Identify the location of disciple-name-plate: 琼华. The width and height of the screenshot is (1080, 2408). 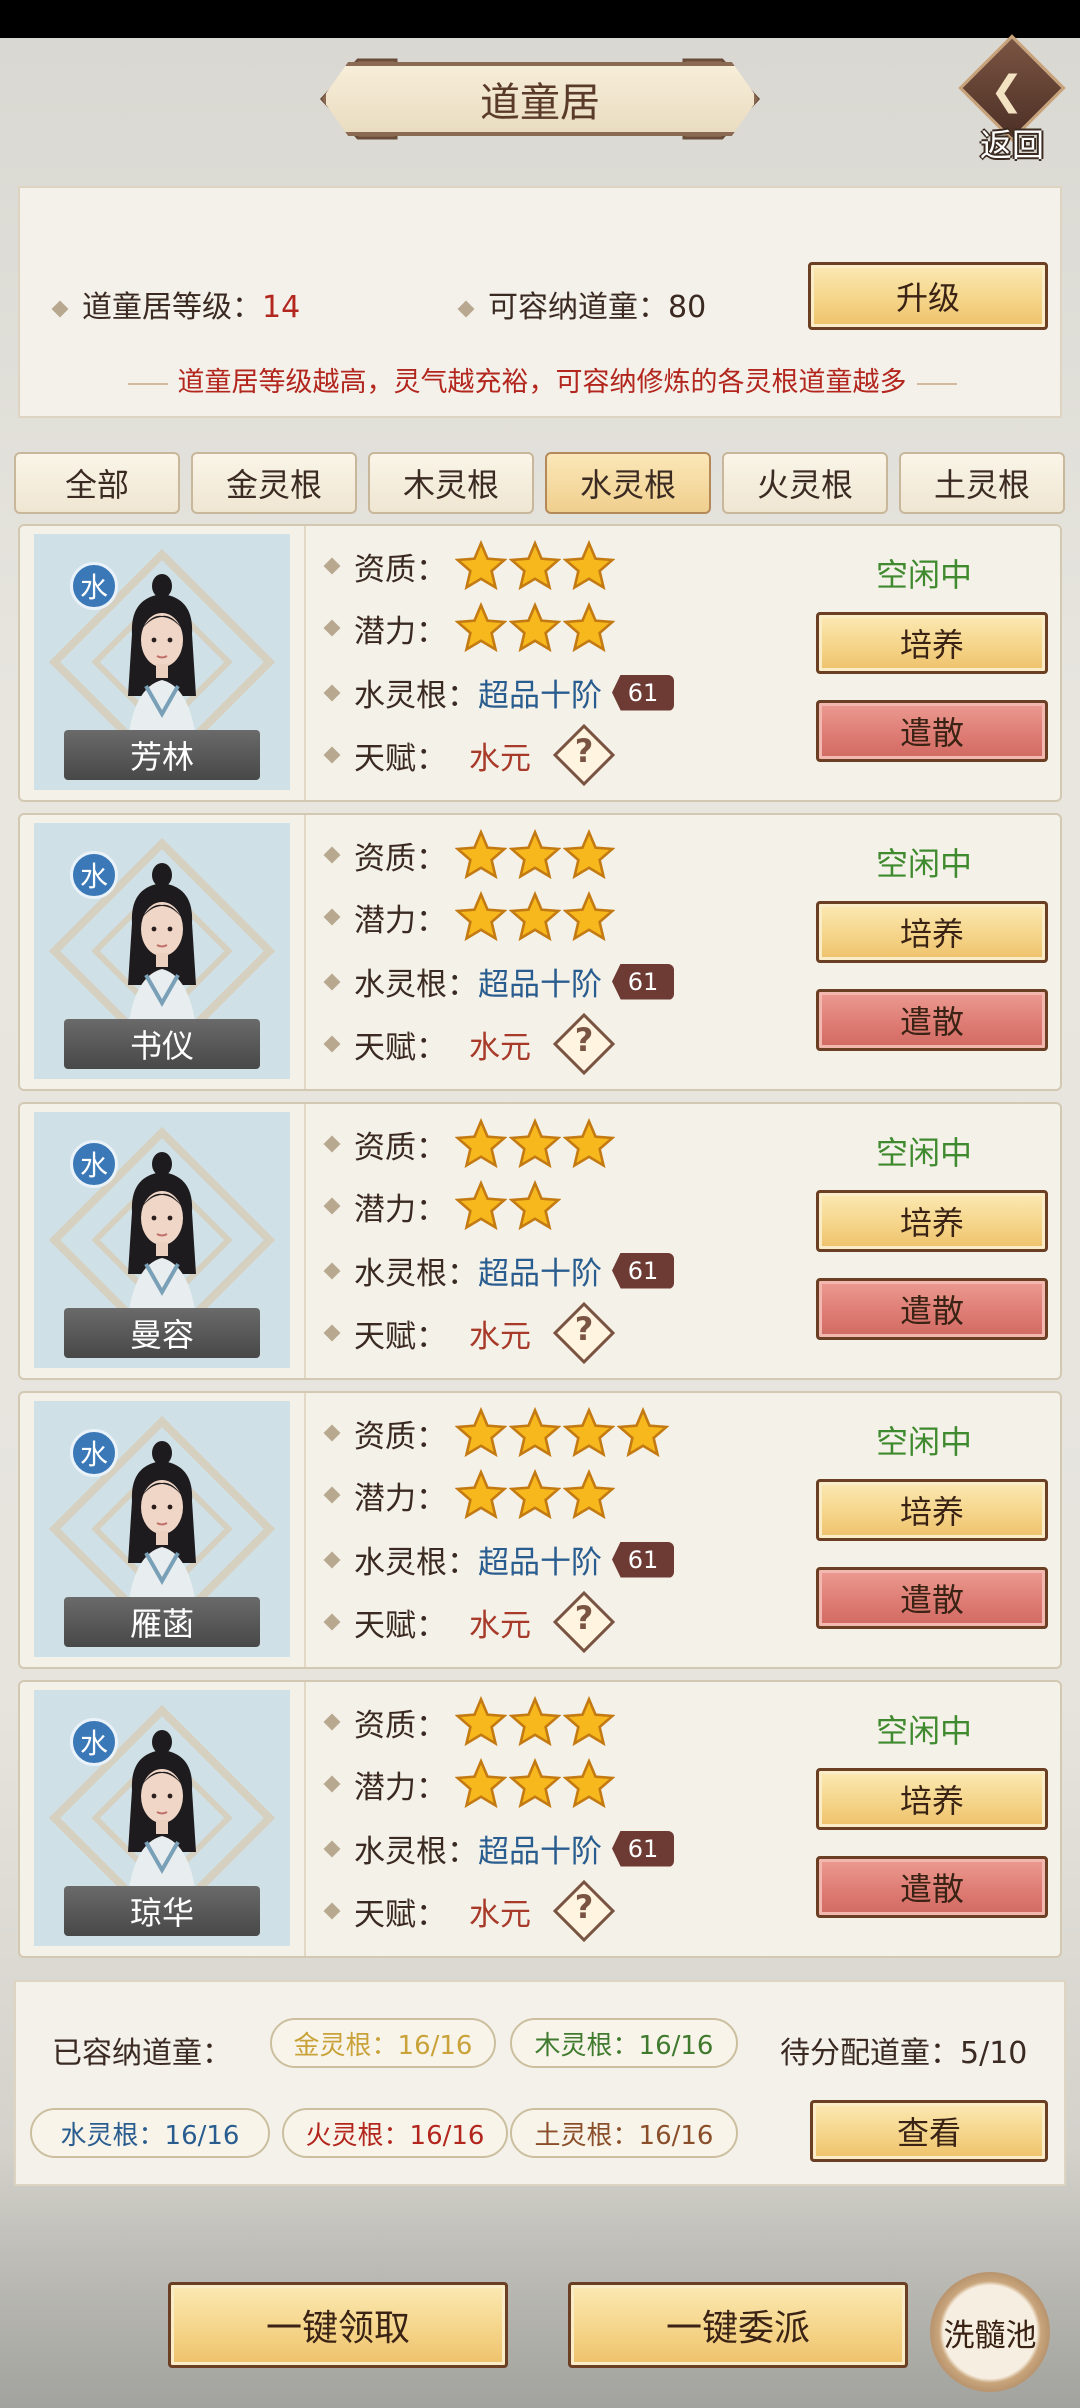
(162, 1911).